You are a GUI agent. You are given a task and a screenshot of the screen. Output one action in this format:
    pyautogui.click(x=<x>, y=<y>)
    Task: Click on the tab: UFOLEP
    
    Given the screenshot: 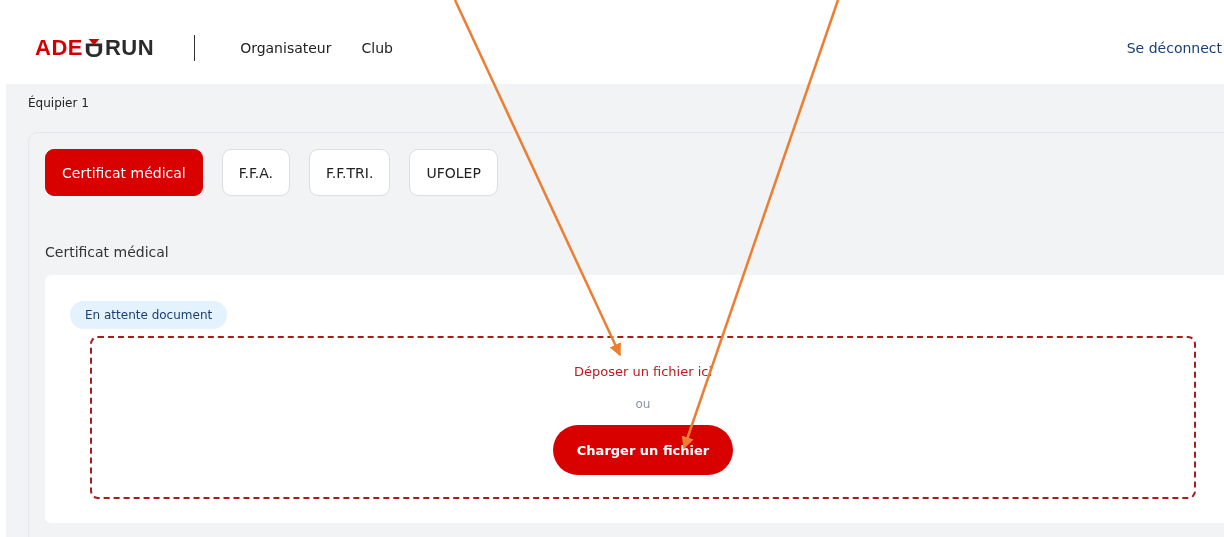 What is the action you would take?
    pyautogui.click(x=453, y=172)
    